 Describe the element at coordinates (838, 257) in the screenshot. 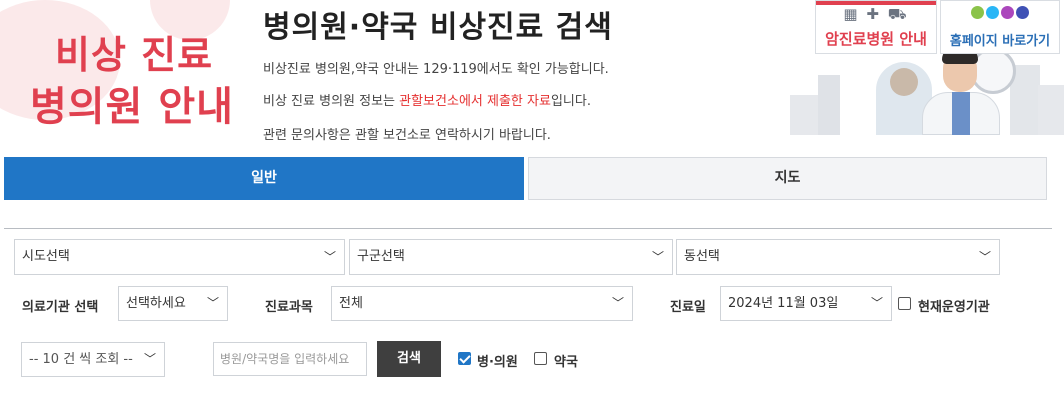

I see `dong-select: 동선택 ﹀` at that location.